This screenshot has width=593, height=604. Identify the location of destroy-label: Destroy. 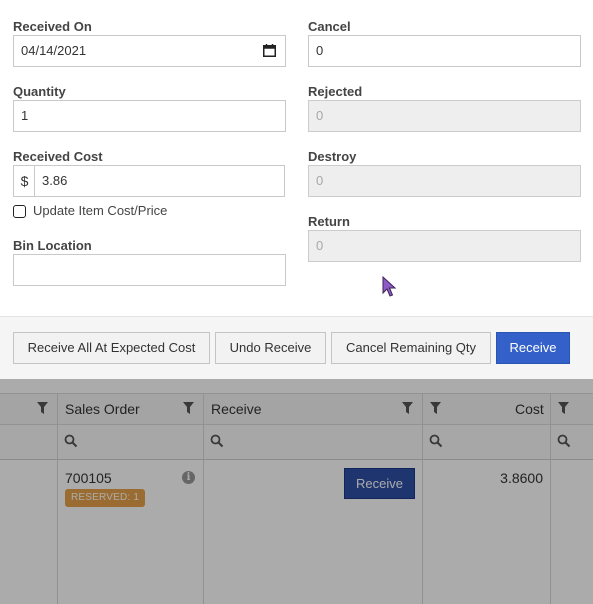
(332, 156).